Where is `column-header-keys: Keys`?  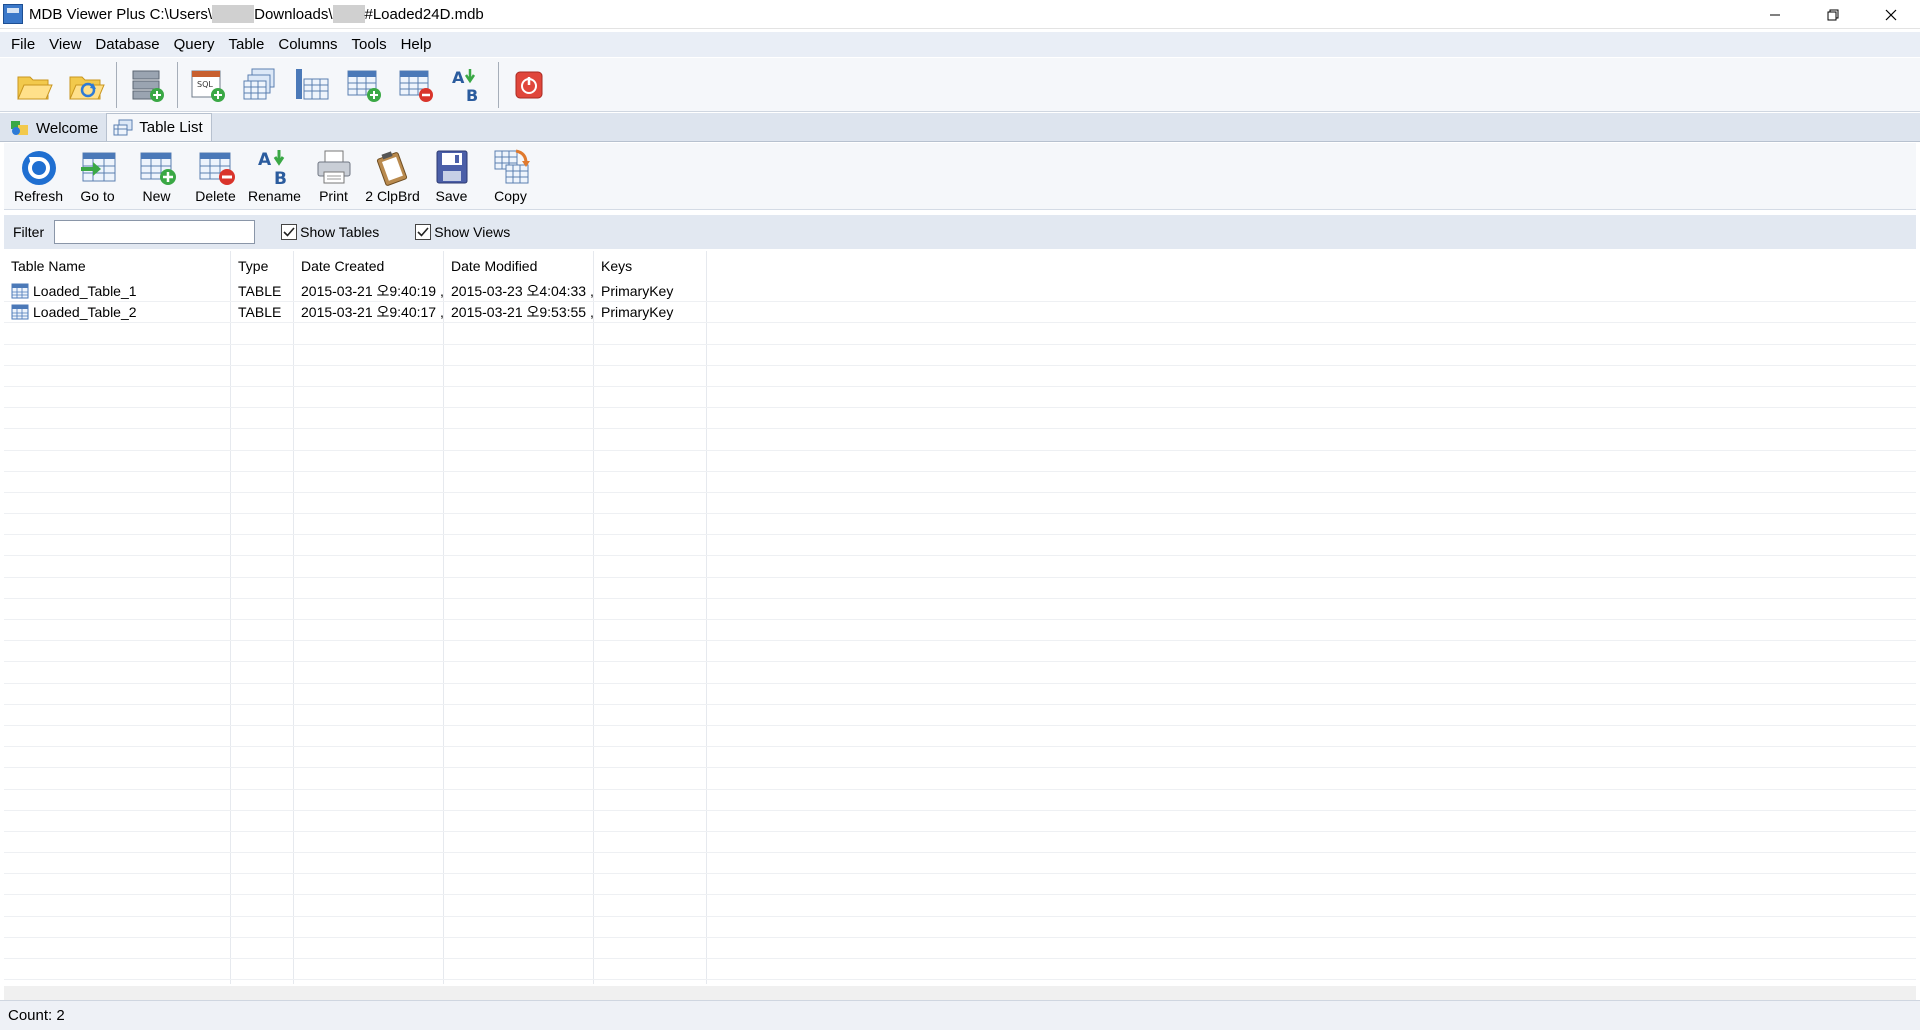
column-header-keys: Keys is located at coordinates (650, 266).